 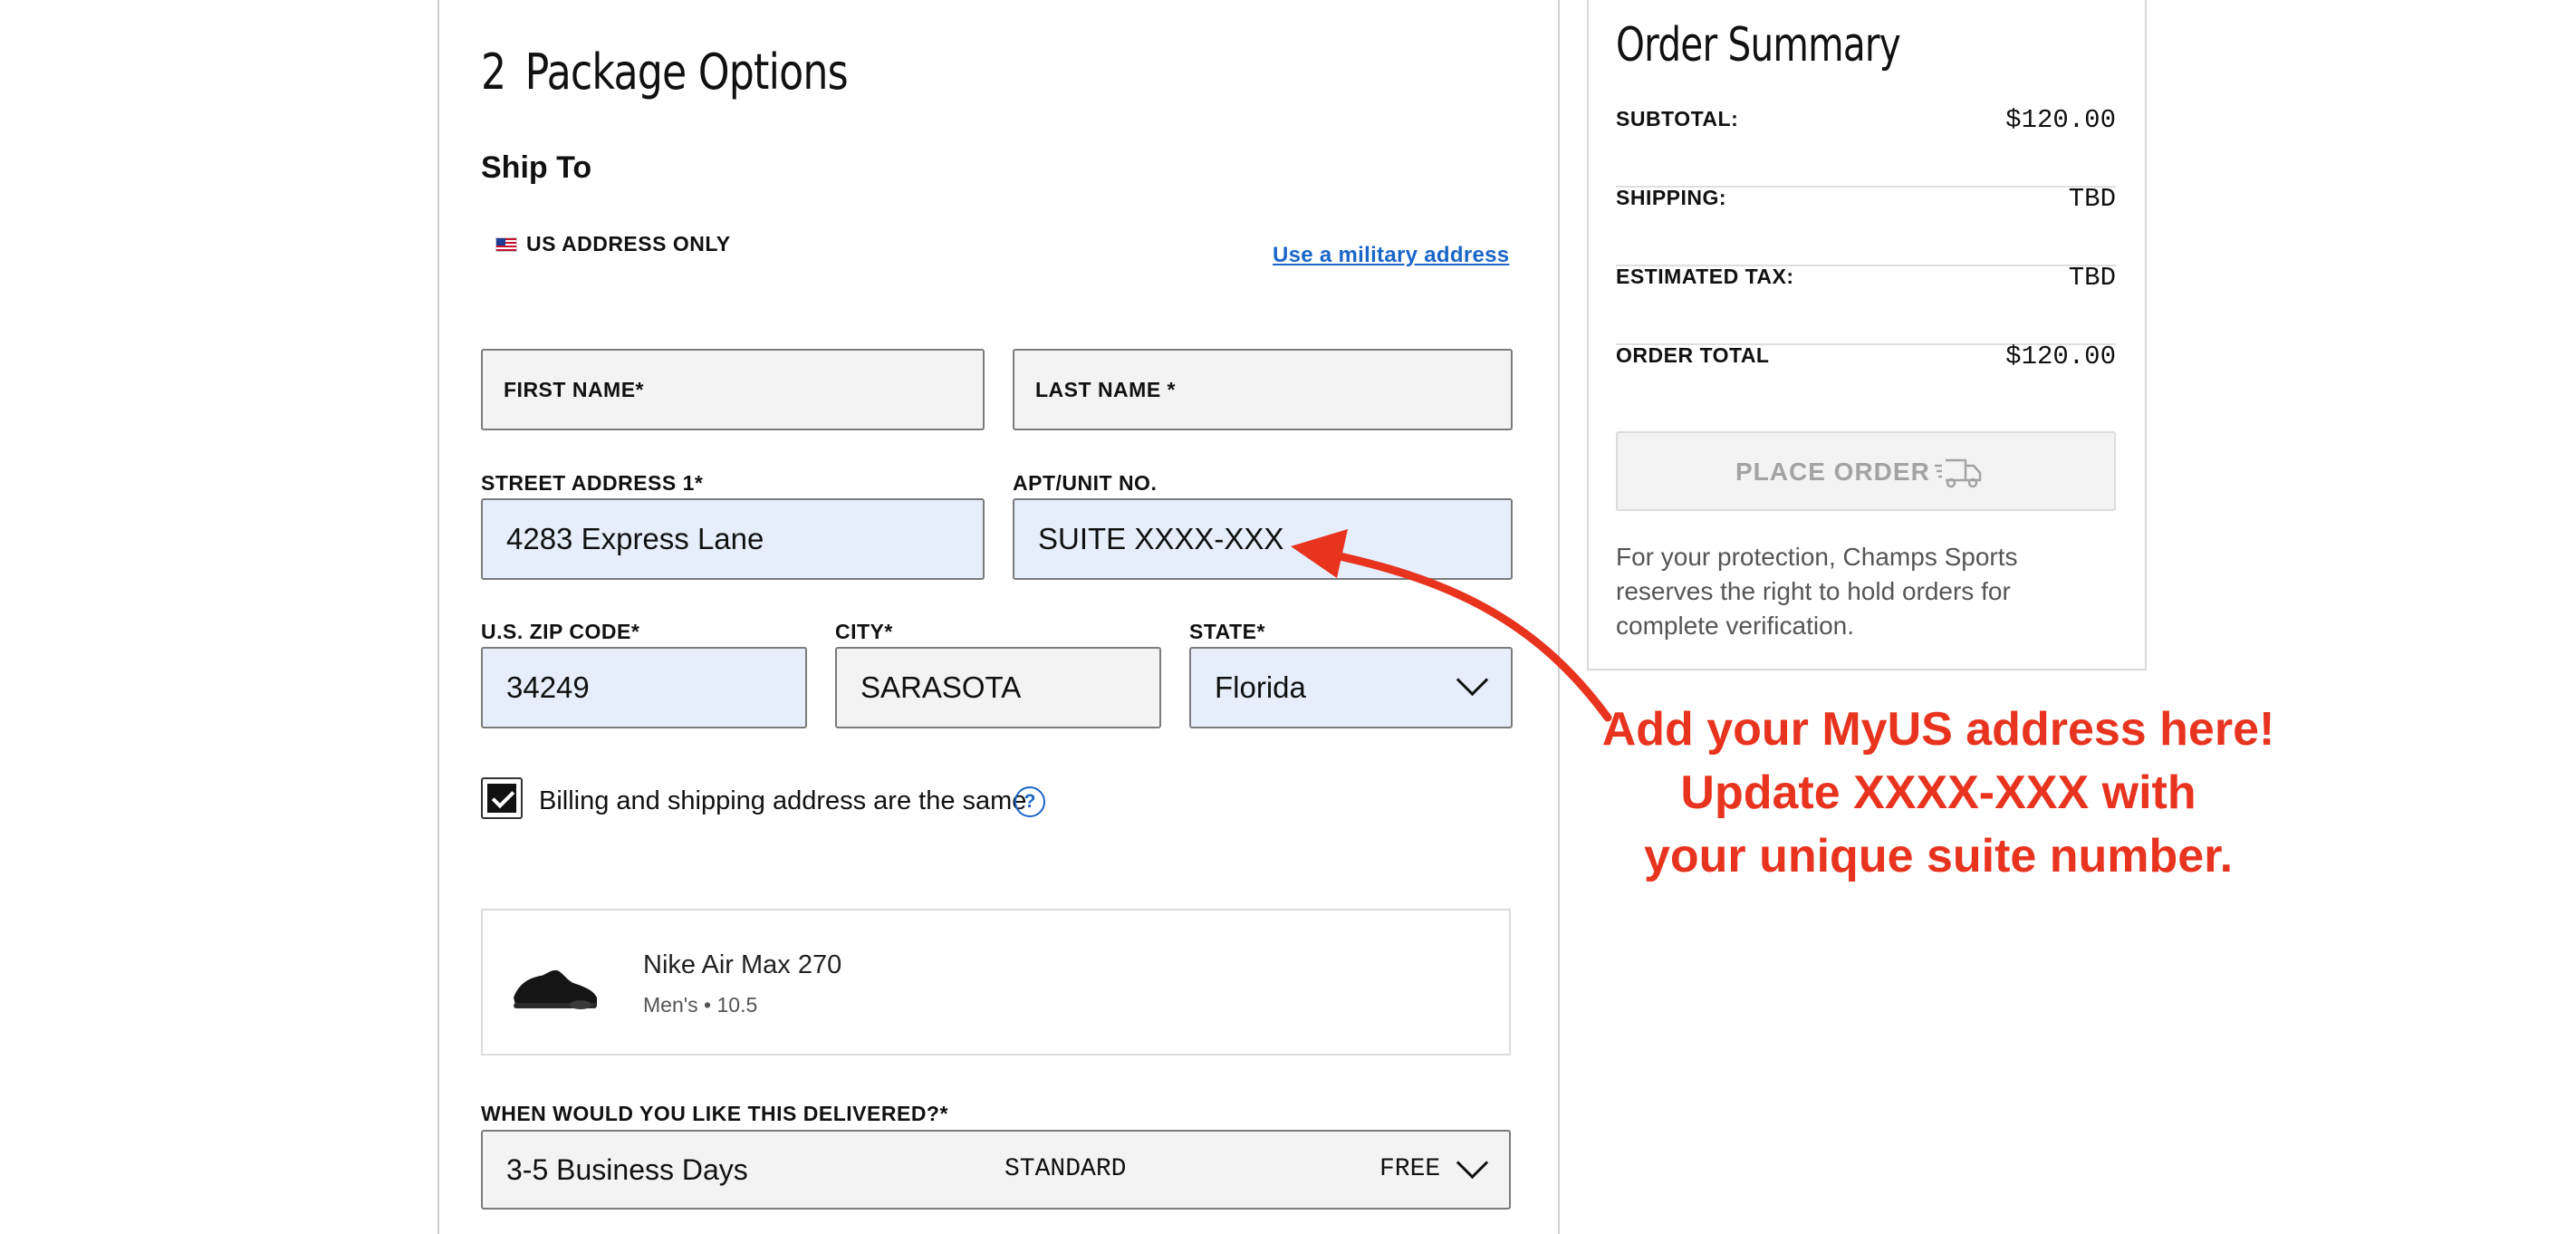 I want to click on apt-unit-input: SUITE XXXX-XXX, so click(x=1263, y=539).